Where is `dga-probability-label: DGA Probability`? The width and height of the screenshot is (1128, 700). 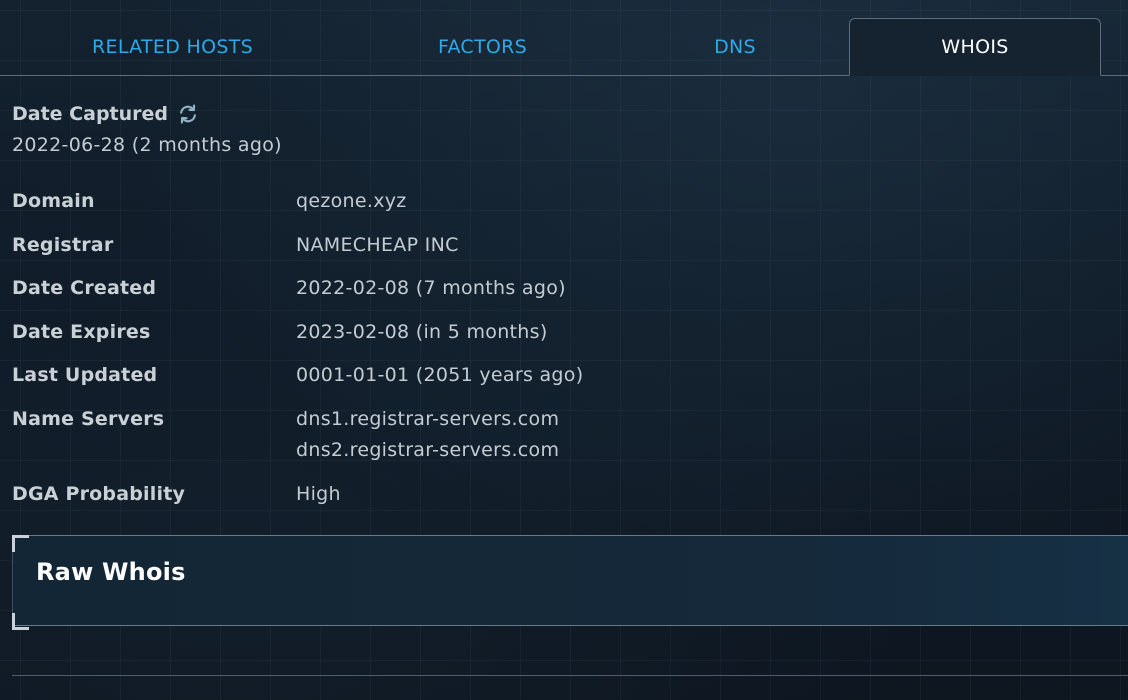
dga-probability-label: DGA Probability is located at coordinates (99, 494).